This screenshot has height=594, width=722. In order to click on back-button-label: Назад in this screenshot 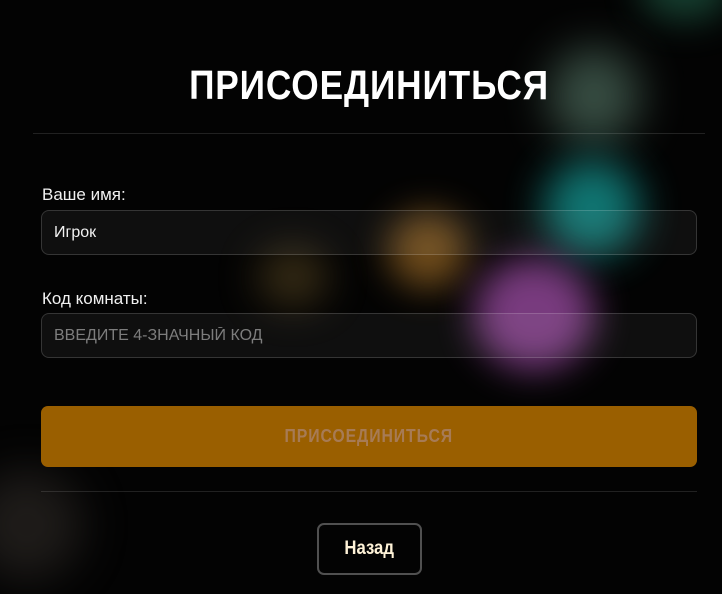, I will do `click(369, 548)`.